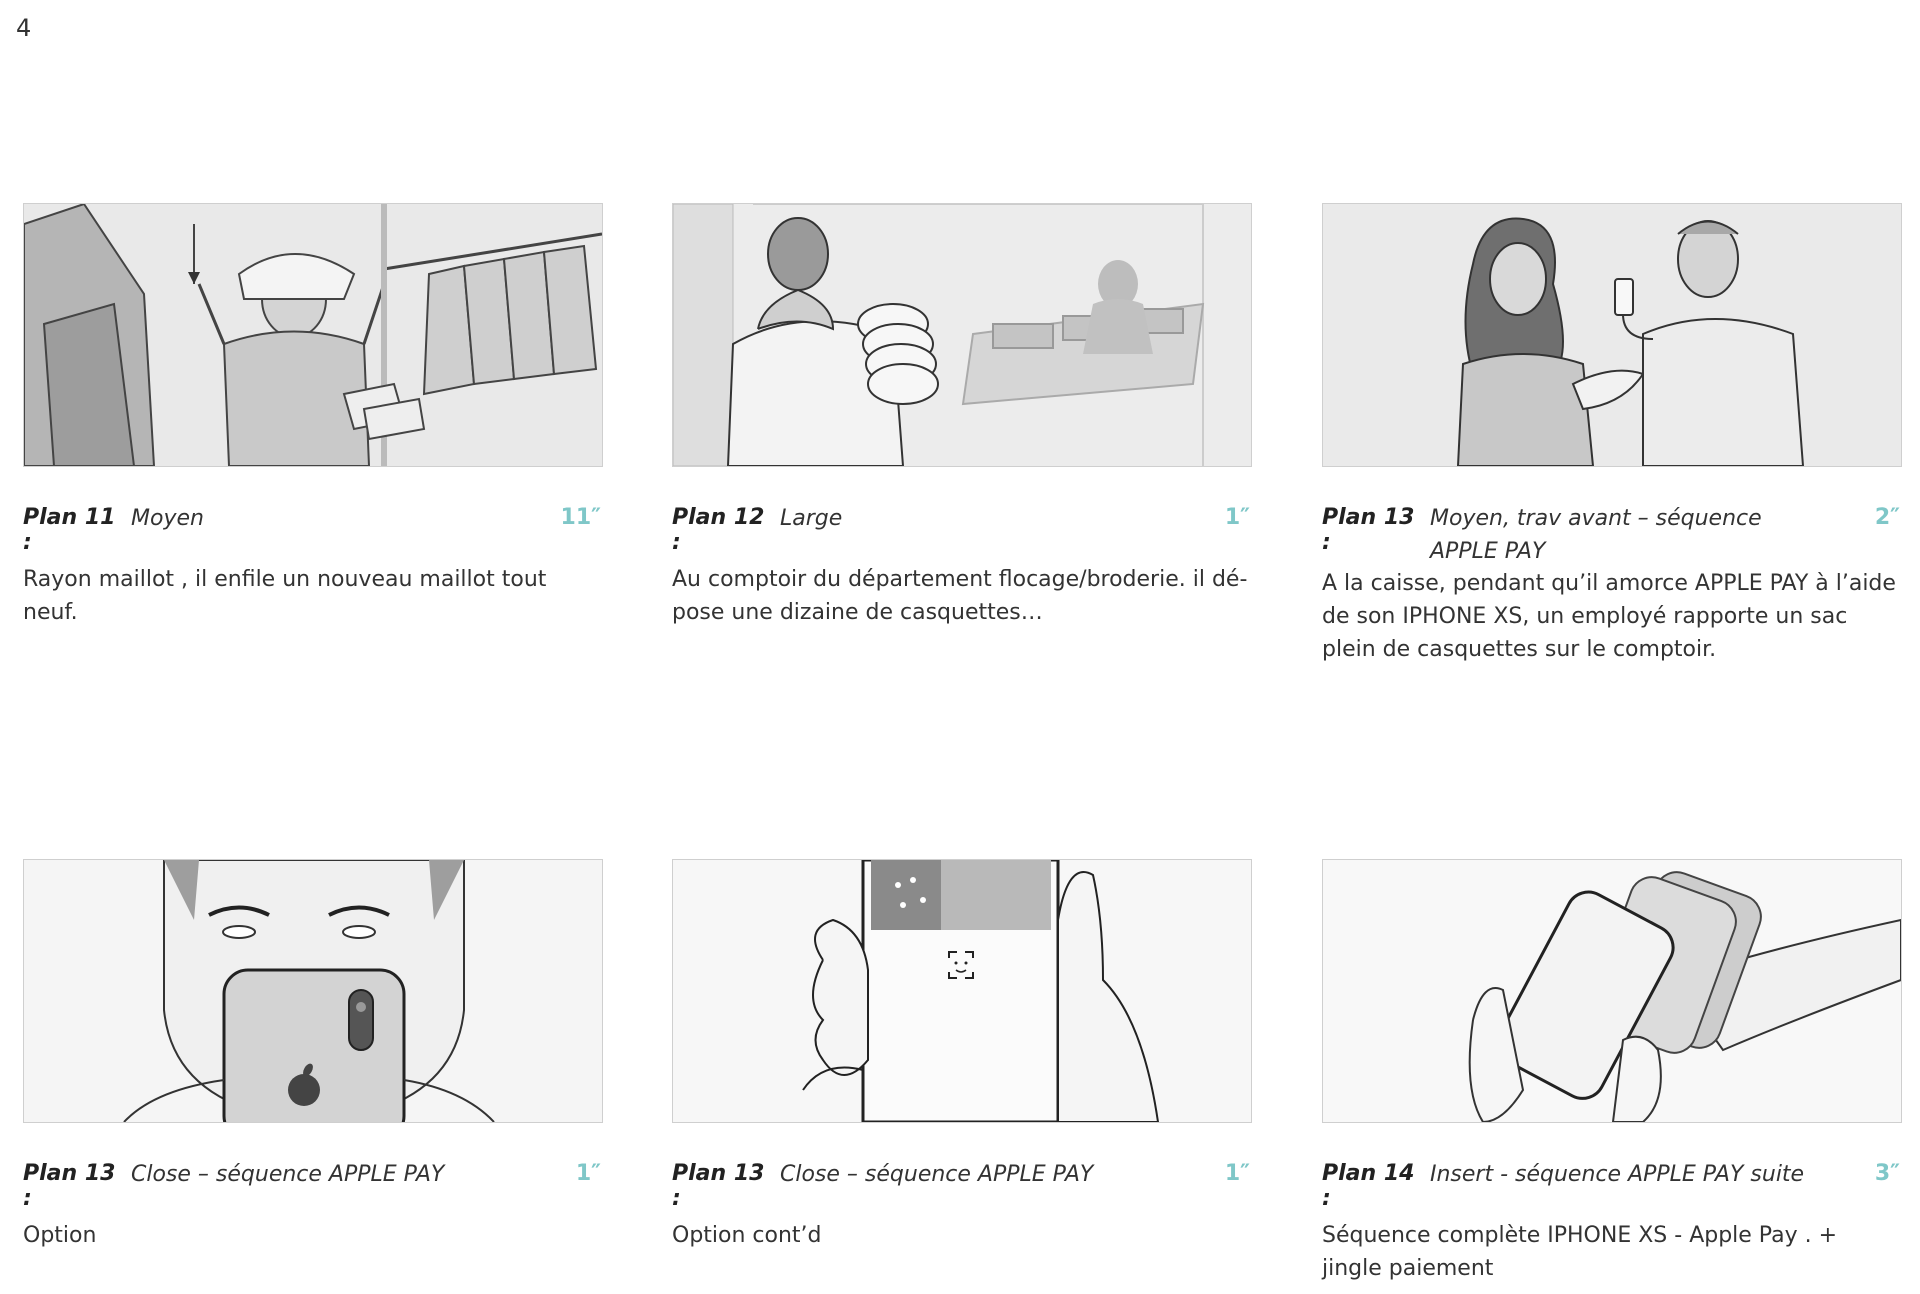  Describe the element at coordinates (1620, 535) in the screenshot. I see `plan-type: Moyen, trav avant – séquence APPLE PAY` at that location.